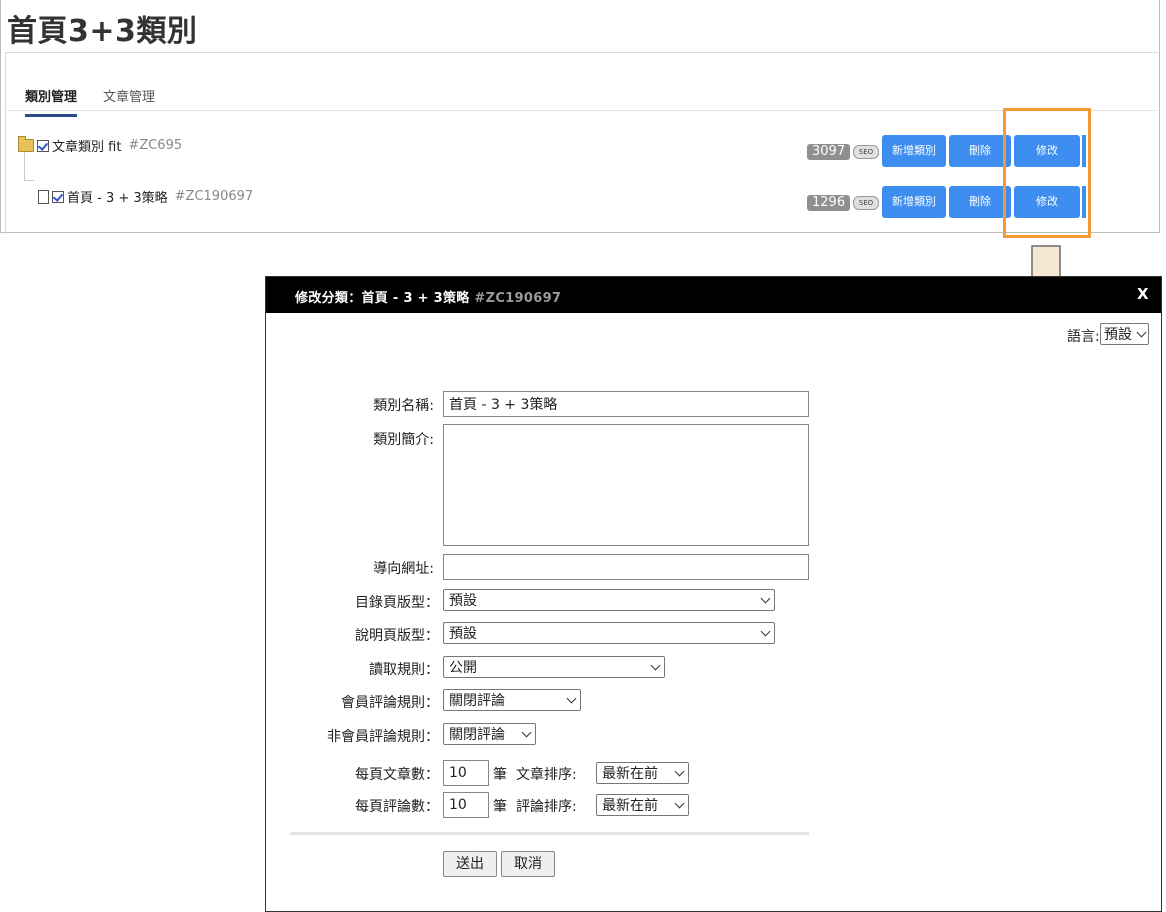 This screenshot has height=912, width=1166. Describe the element at coordinates (549, 833) in the screenshot. I see `form-divider` at that location.